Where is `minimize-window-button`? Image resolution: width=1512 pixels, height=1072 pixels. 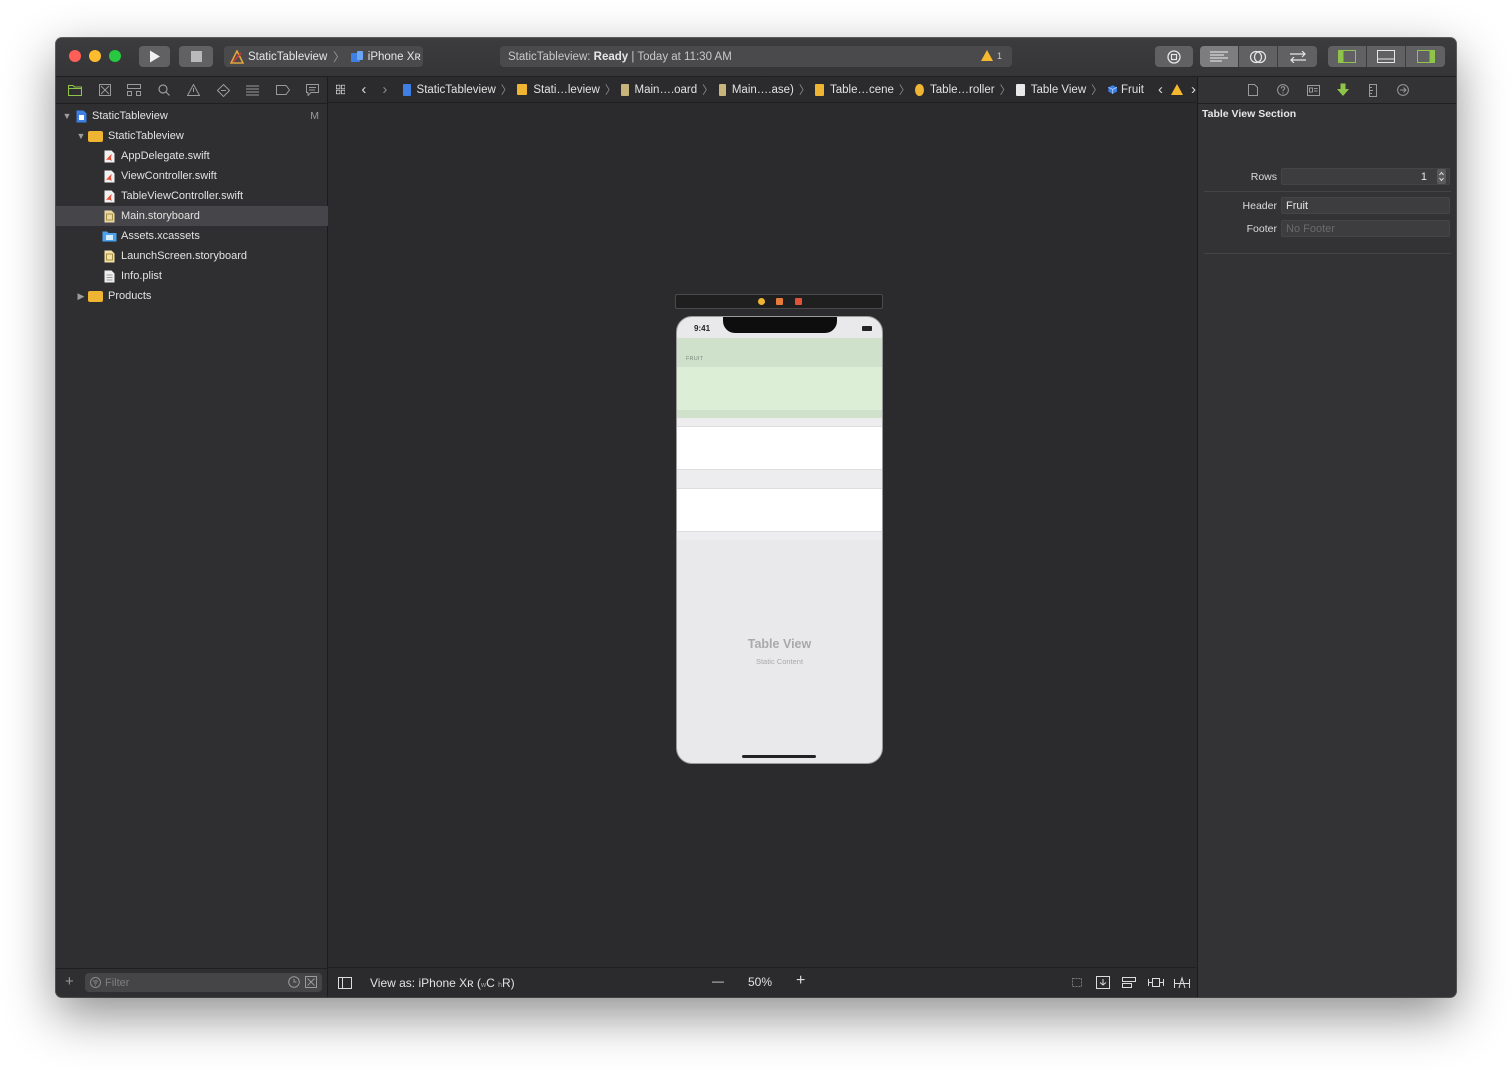 minimize-window-button is located at coordinates (95, 56).